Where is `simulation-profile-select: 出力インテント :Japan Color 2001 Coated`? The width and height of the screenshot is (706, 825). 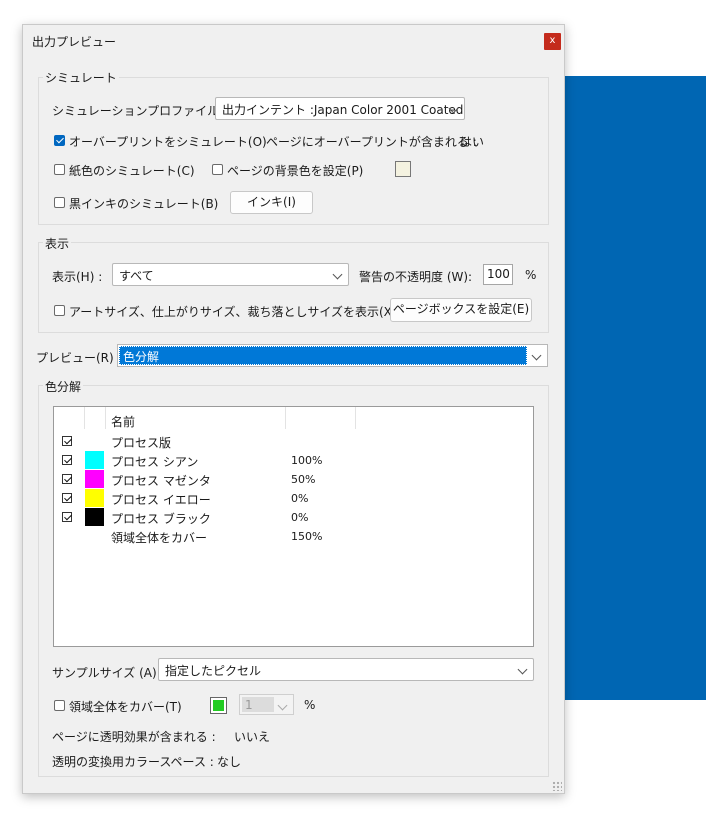
simulation-profile-select: 出力インテント :Japan Color 2001 Coated is located at coordinates (340, 108).